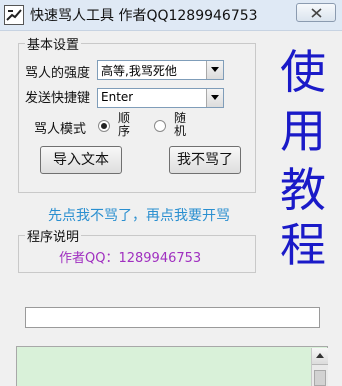  I want to click on close-x-icon, so click(316, 13).